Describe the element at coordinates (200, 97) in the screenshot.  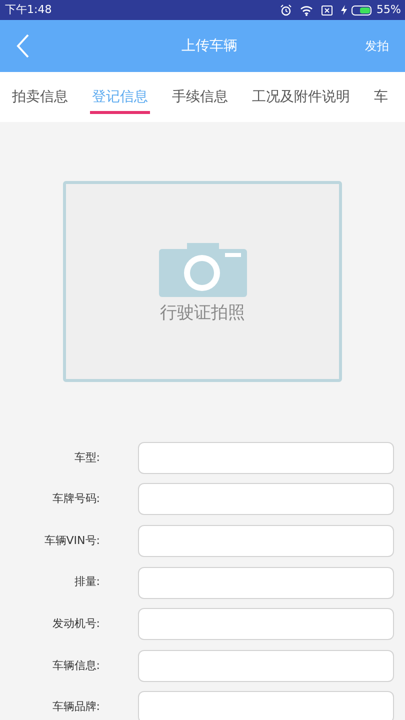
I see `tab: 手续信息` at that location.